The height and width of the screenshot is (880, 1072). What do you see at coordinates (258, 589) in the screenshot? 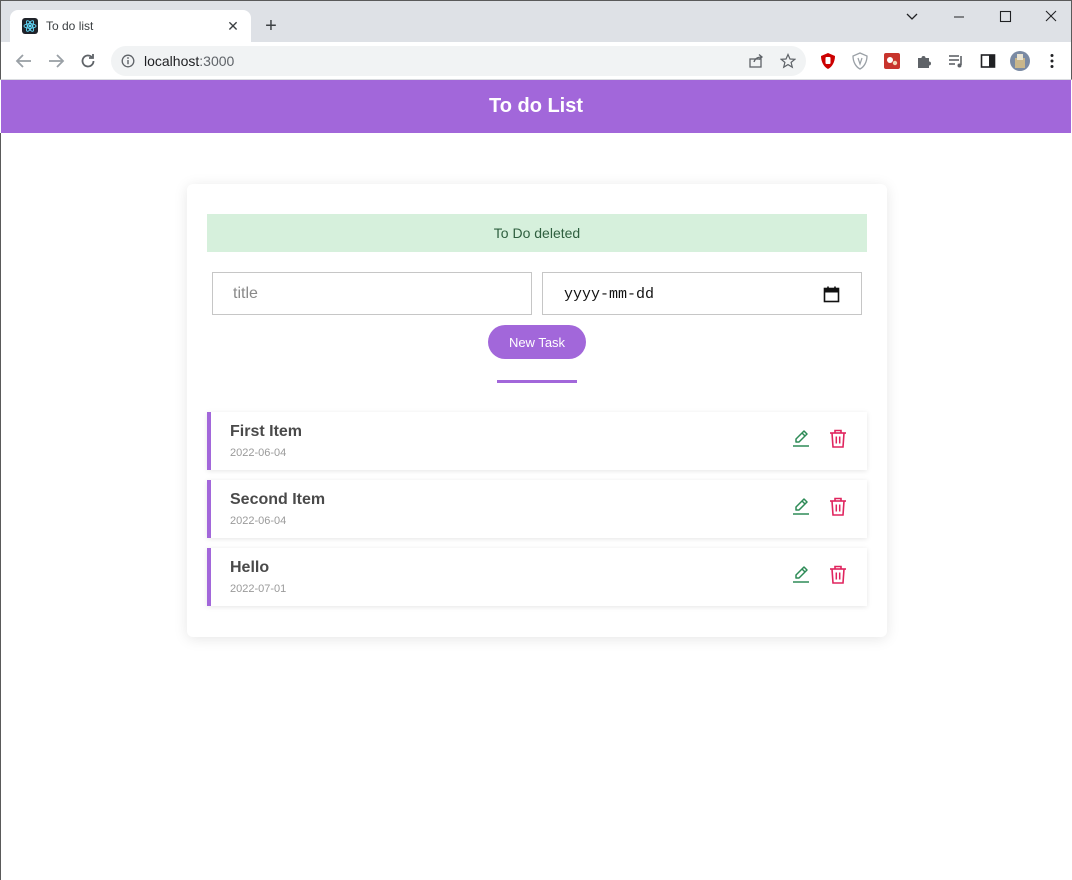
I see `task-date: 2022-07-01` at bounding box center [258, 589].